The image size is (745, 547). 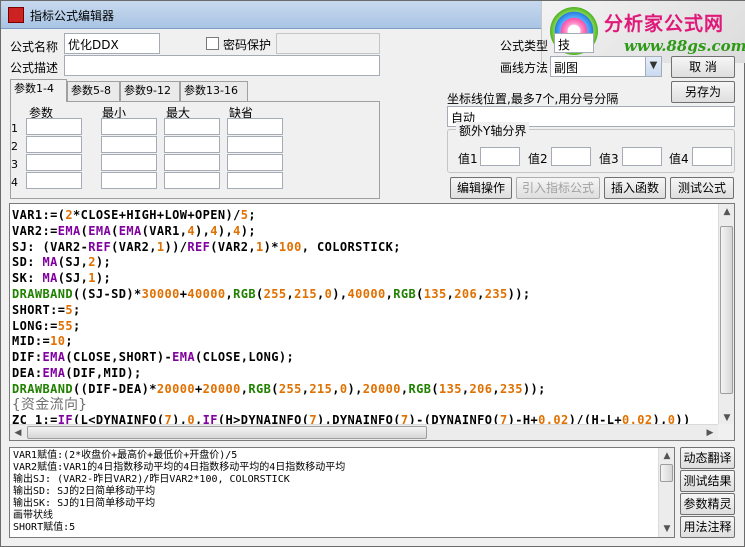 I want to click on scroll-left-icon: ◀, so click(x=18, y=432).